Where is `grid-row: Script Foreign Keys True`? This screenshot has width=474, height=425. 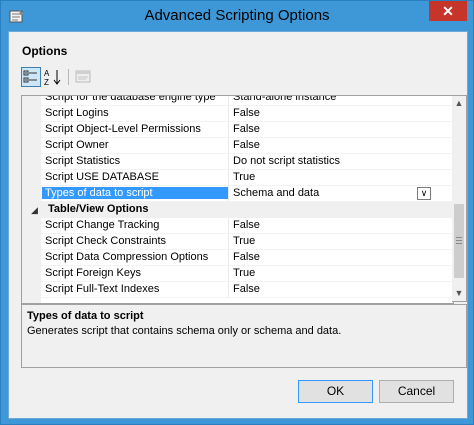
grid-row: Script Foreign Keys True is located at coordinates (237, 274).